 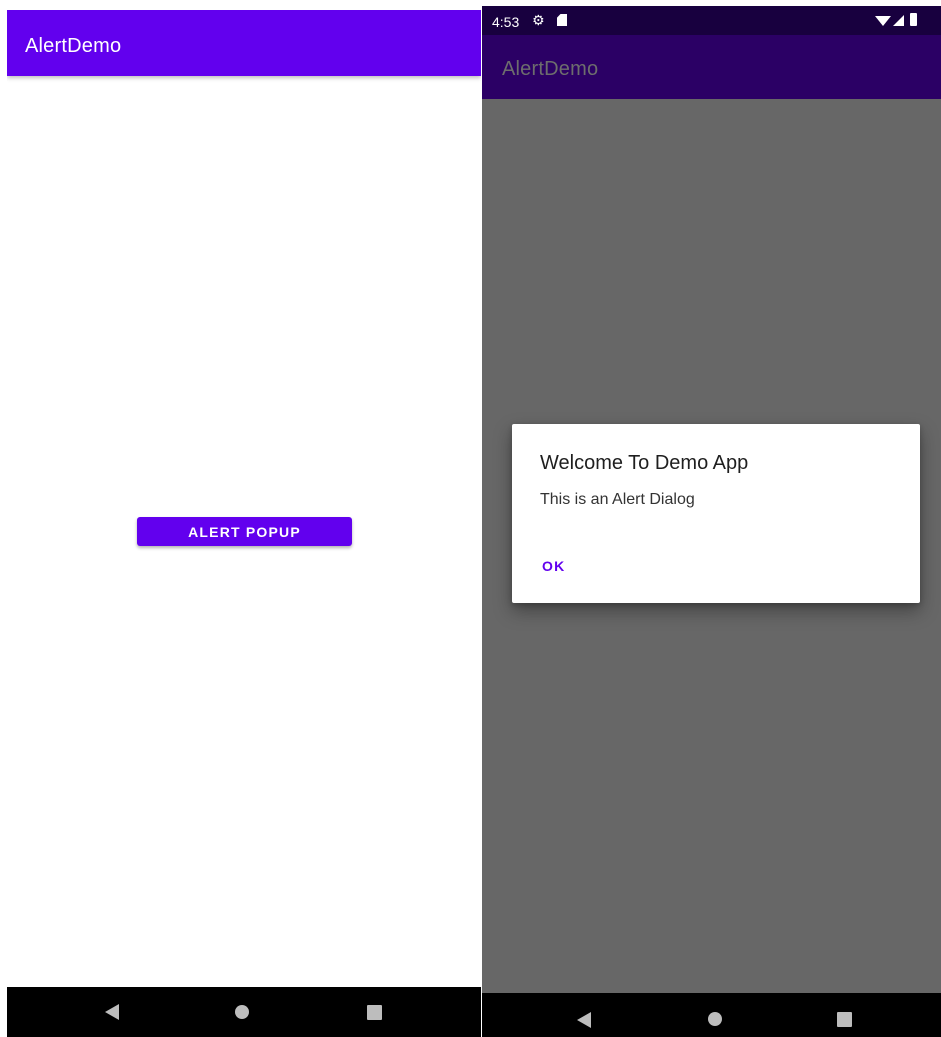 I want to click on status-time: 4:53, so click(x=506, y=22).